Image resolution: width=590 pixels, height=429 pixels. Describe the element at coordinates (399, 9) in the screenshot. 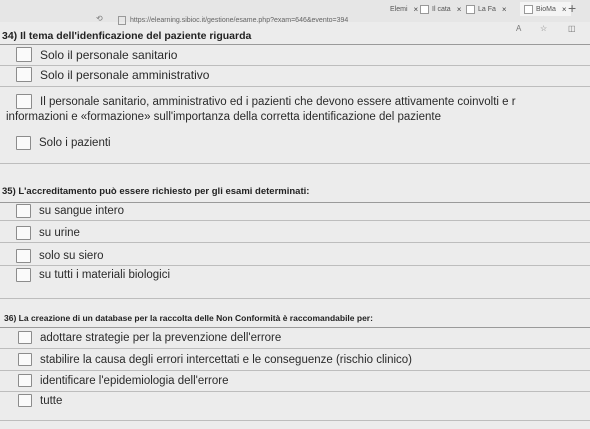

I see `tab-label: Elemi` at that location.